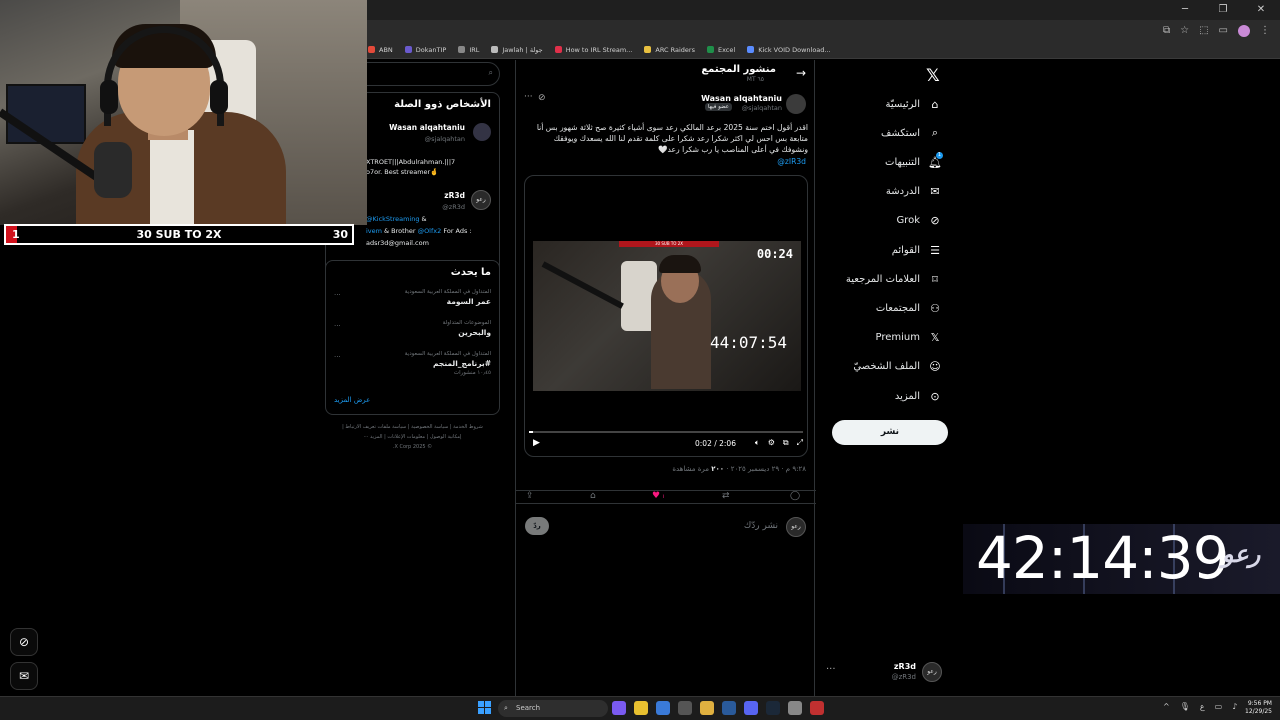 This screenshot has height=720, width=1280. Describe the element at coordinates (894, 279) in the screenshot. I see `nav-item: ⌑ العلامات المرجعية` at that location.